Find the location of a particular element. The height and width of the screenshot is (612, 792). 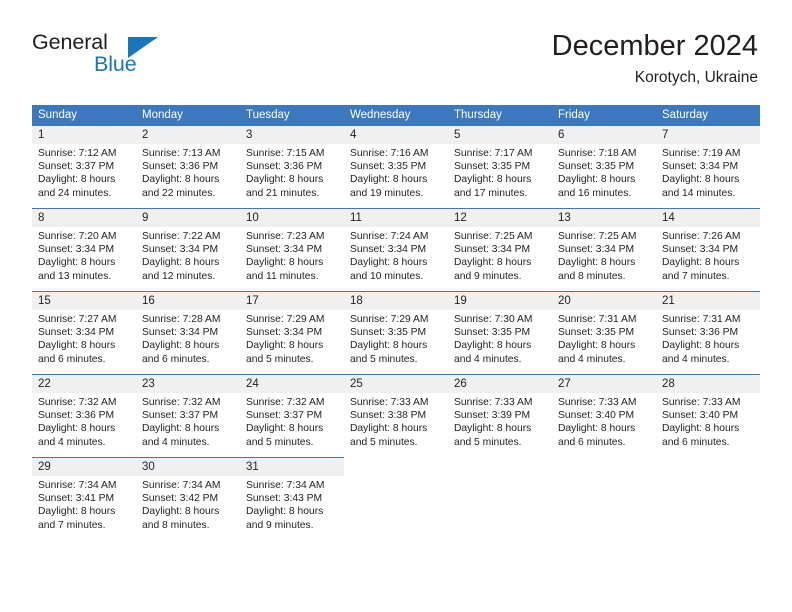

sunrise-time: Sunrise: 7:27 AM is located at coordinates (77, 319).